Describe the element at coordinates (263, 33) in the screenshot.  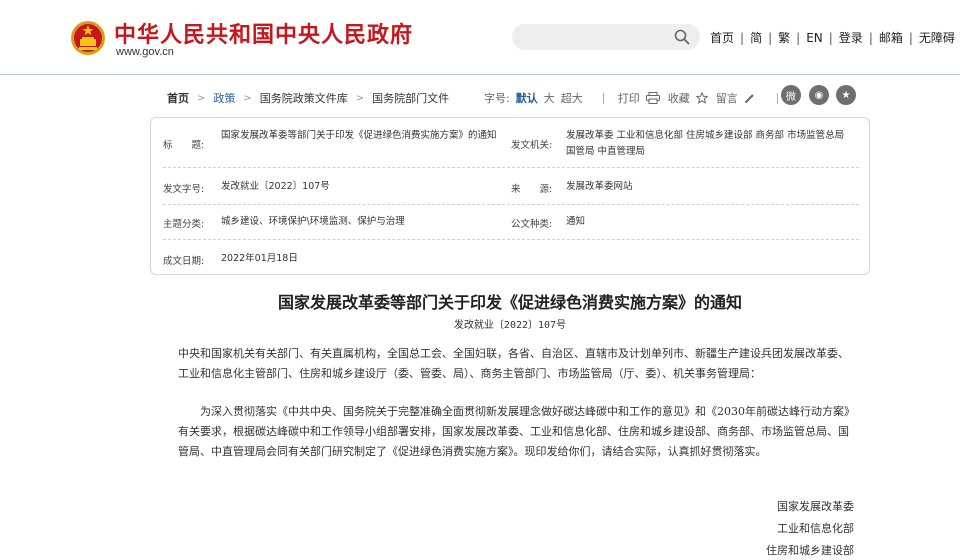
I see `site-title: 中华人民共和国中央人民政府` at that location.